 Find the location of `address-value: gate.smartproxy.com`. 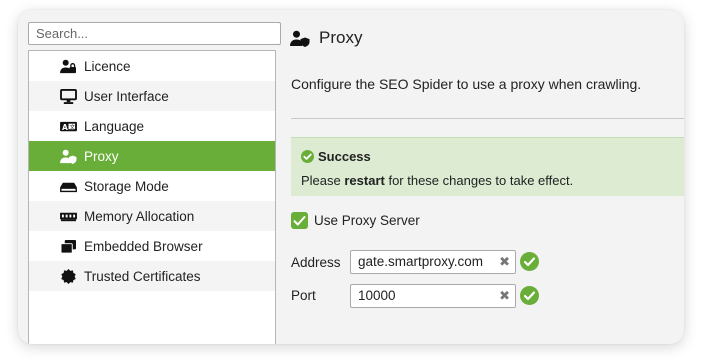

address-value: gate.smartproxy.com is located at coordinates (421, 261).